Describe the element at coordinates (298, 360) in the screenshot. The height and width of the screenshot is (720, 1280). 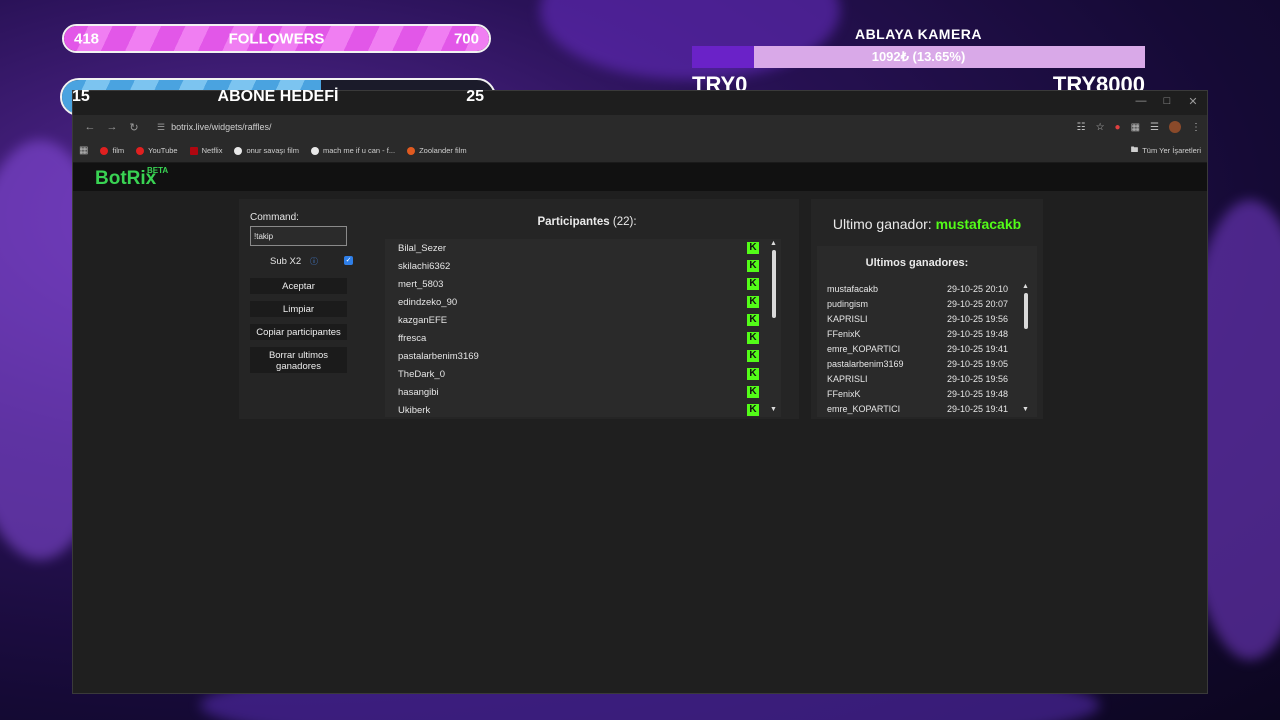
I see `delete-winners-button: Borrar ultimos ganadores` at that location.